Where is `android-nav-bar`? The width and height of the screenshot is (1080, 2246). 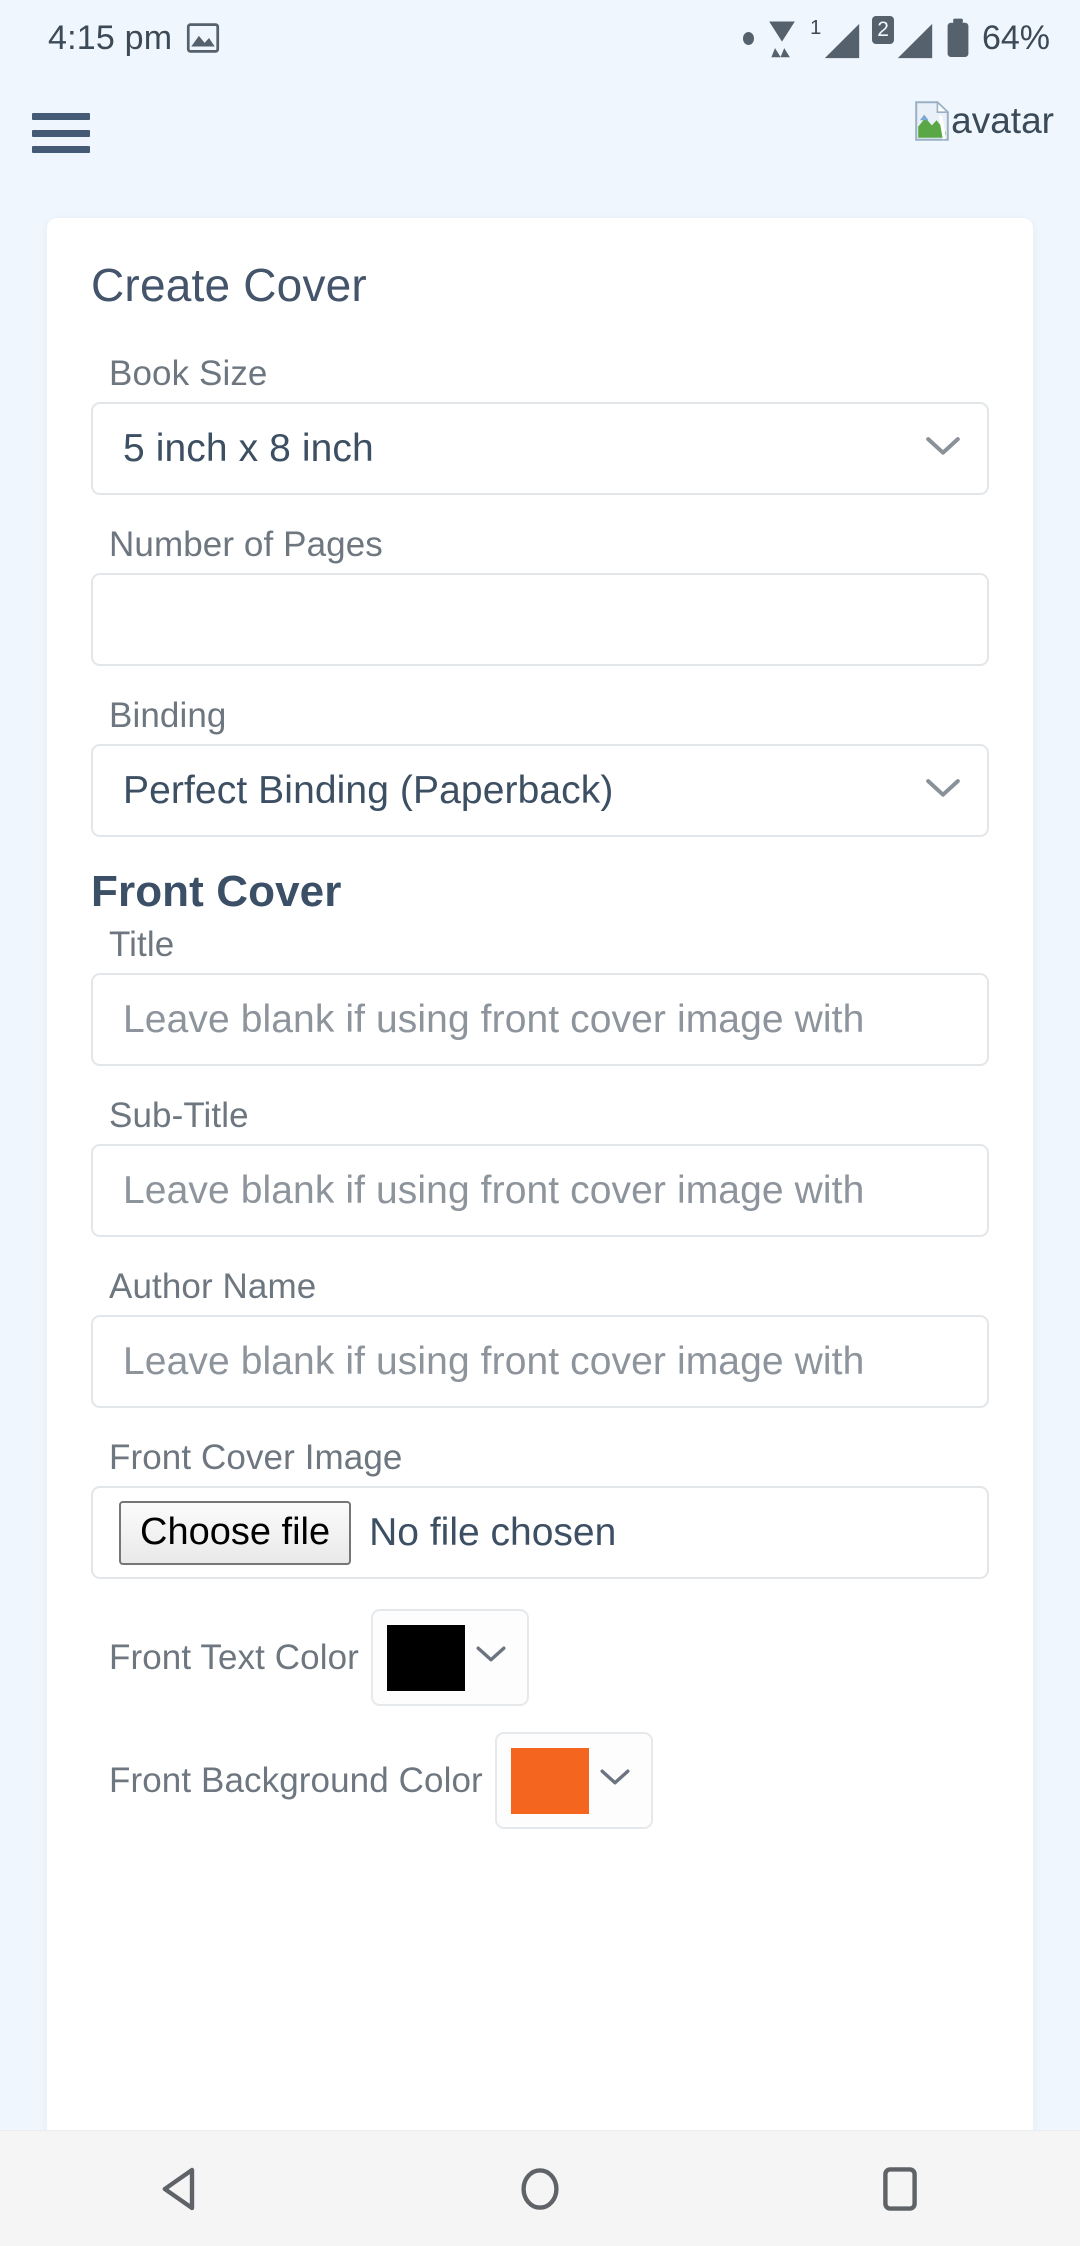 android-nav-bar is located at coordinates (540, 2188).